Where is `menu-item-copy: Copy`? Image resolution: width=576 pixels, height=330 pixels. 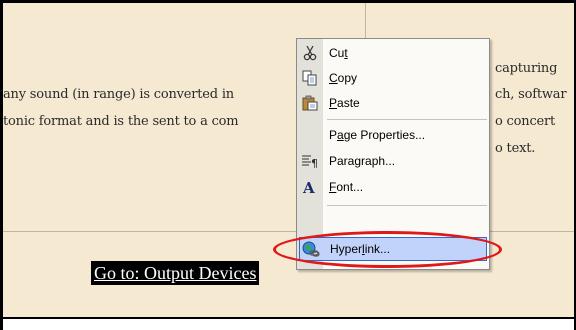 menu-item-copy: Copy is located at coordinates (393, 78).